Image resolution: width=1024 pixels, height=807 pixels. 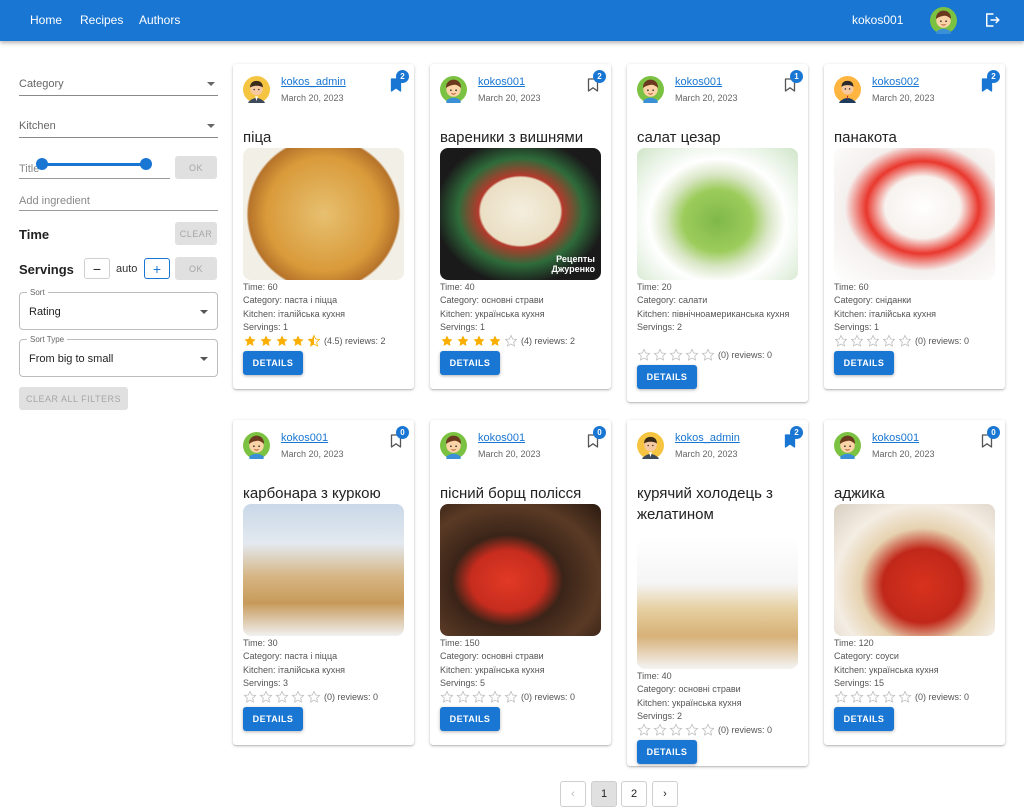 I want to click on pagination-page-2: 2, so click(x=634, y=794).